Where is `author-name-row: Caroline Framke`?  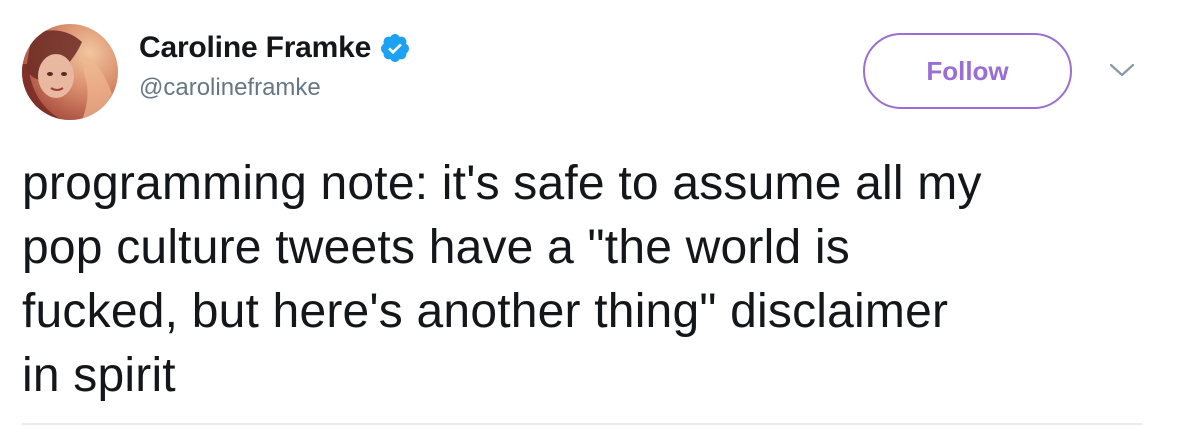
author-name-row: Caroline Framke is located at coordinates (275, 48).